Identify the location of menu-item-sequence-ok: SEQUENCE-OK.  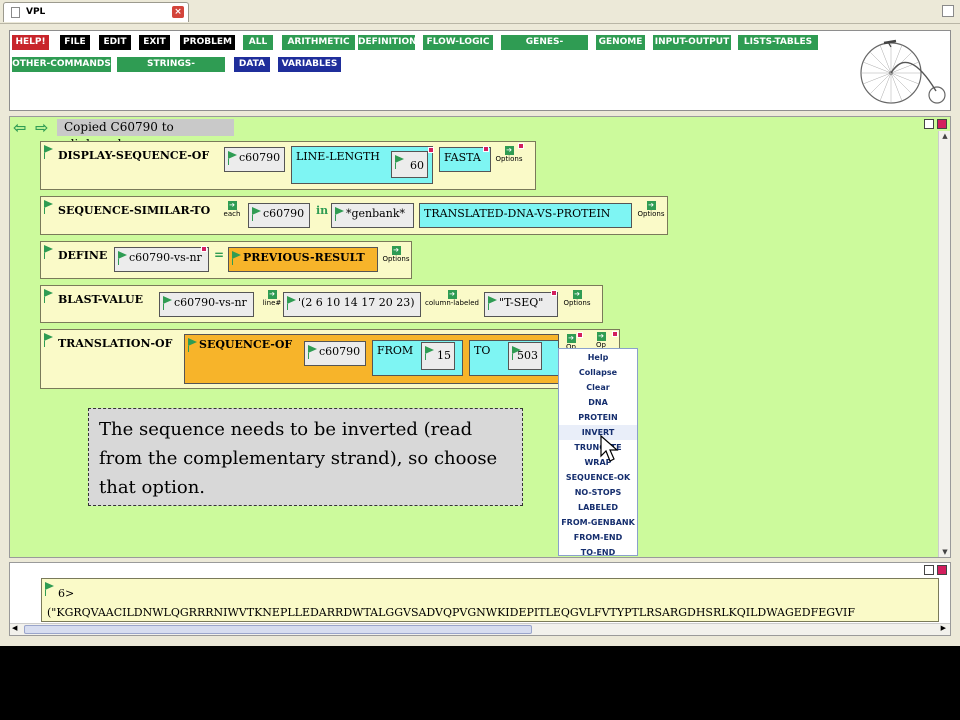
(598, 477).